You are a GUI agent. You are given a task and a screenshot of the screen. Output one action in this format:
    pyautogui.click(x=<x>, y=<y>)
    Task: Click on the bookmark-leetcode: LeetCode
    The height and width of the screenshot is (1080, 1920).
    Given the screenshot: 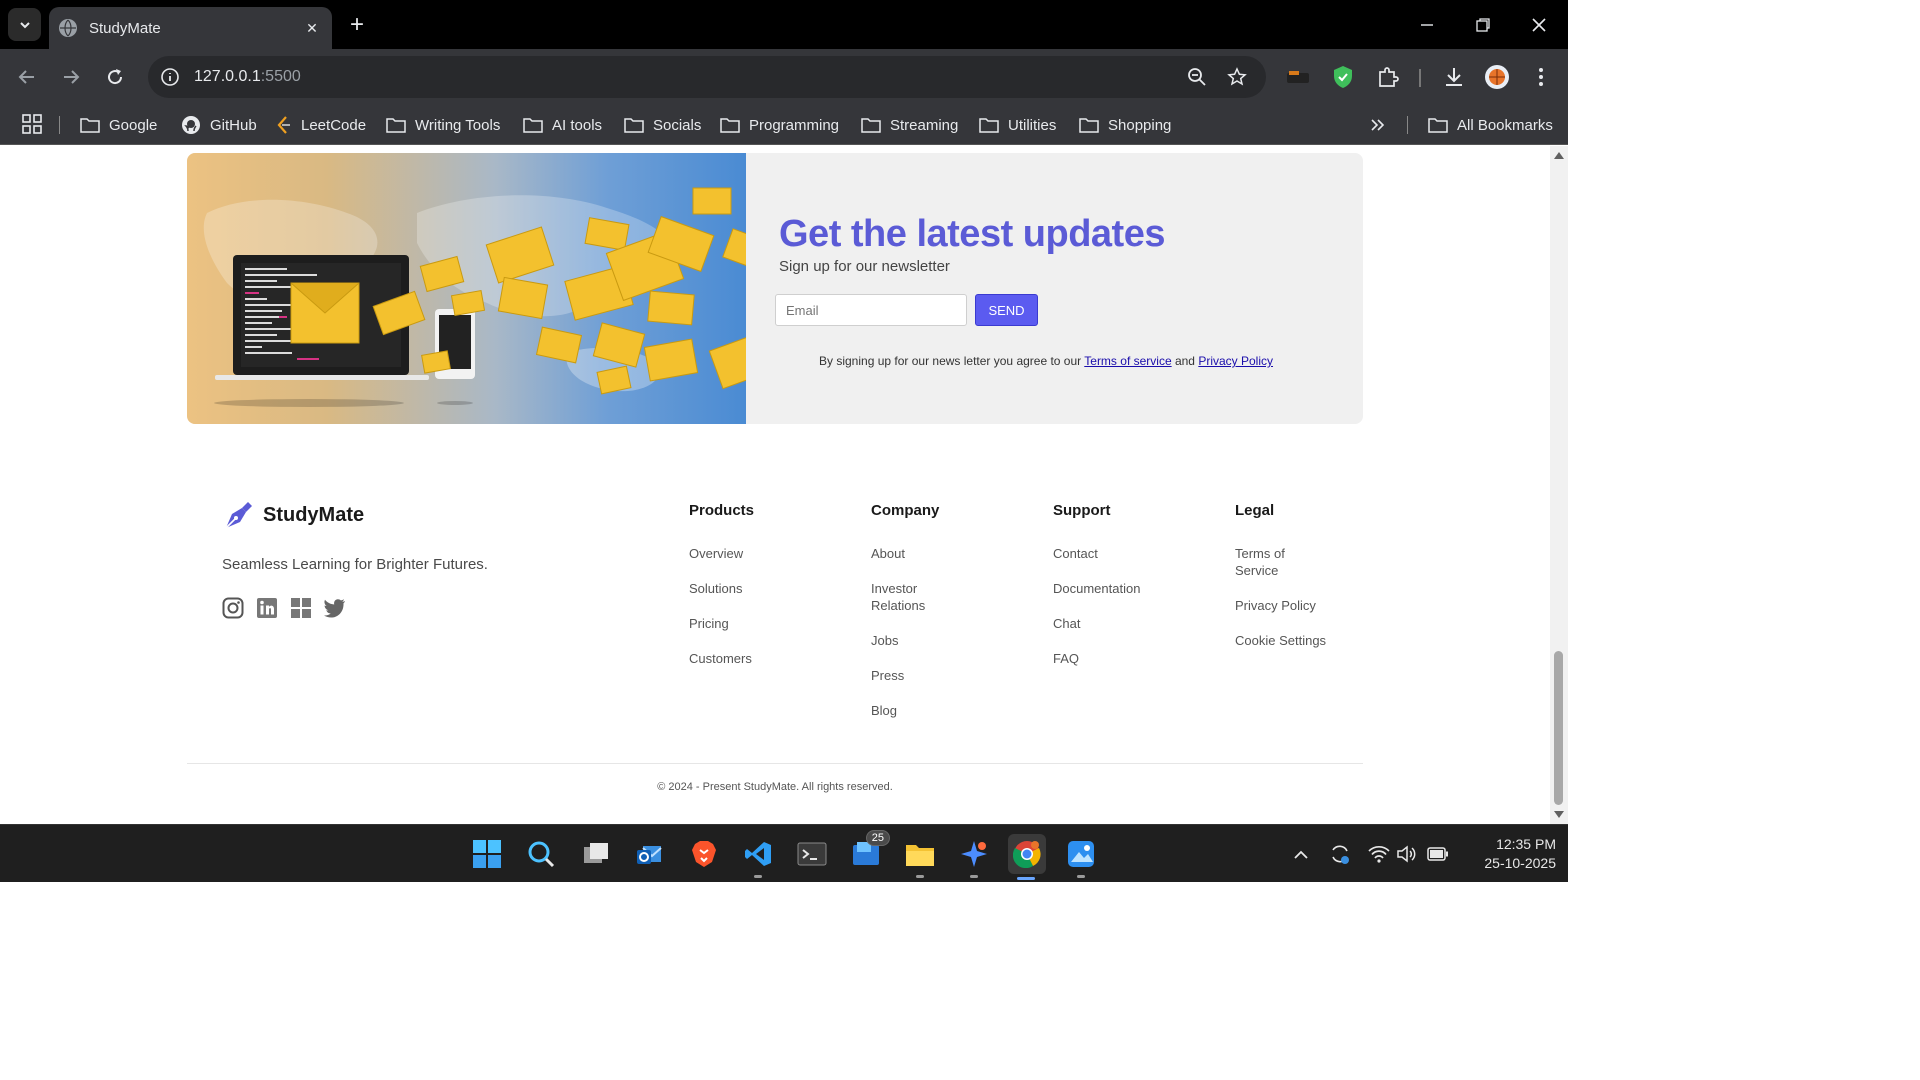 What is the action you would take?
    pyautogui.click(x=321, y=125)
    